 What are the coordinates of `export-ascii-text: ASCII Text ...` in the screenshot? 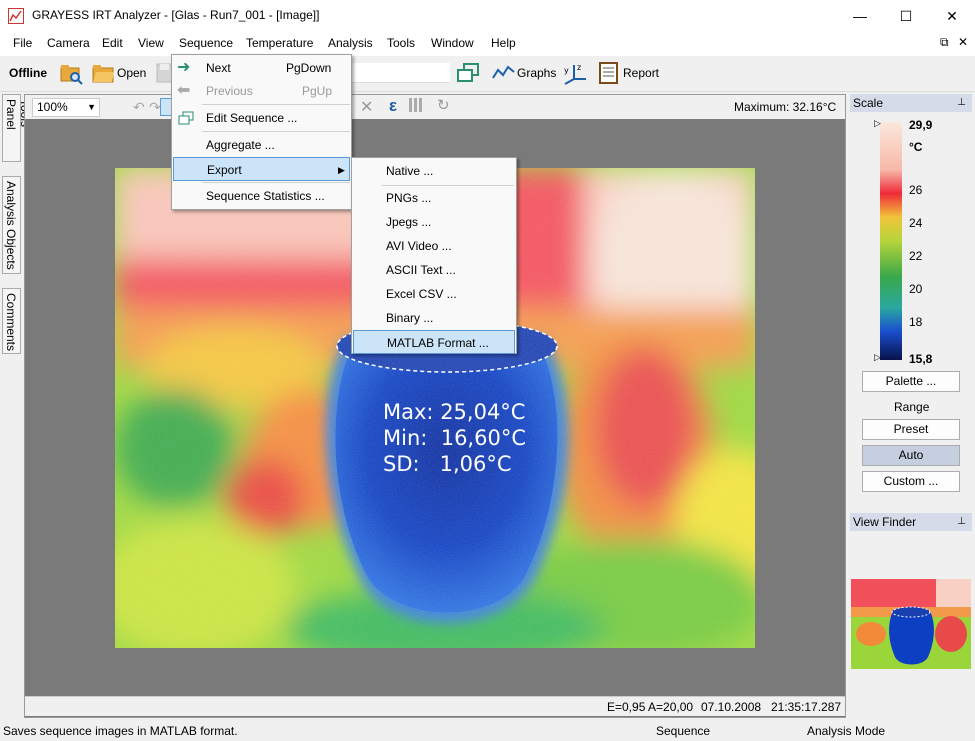 It's located at (434, 270).